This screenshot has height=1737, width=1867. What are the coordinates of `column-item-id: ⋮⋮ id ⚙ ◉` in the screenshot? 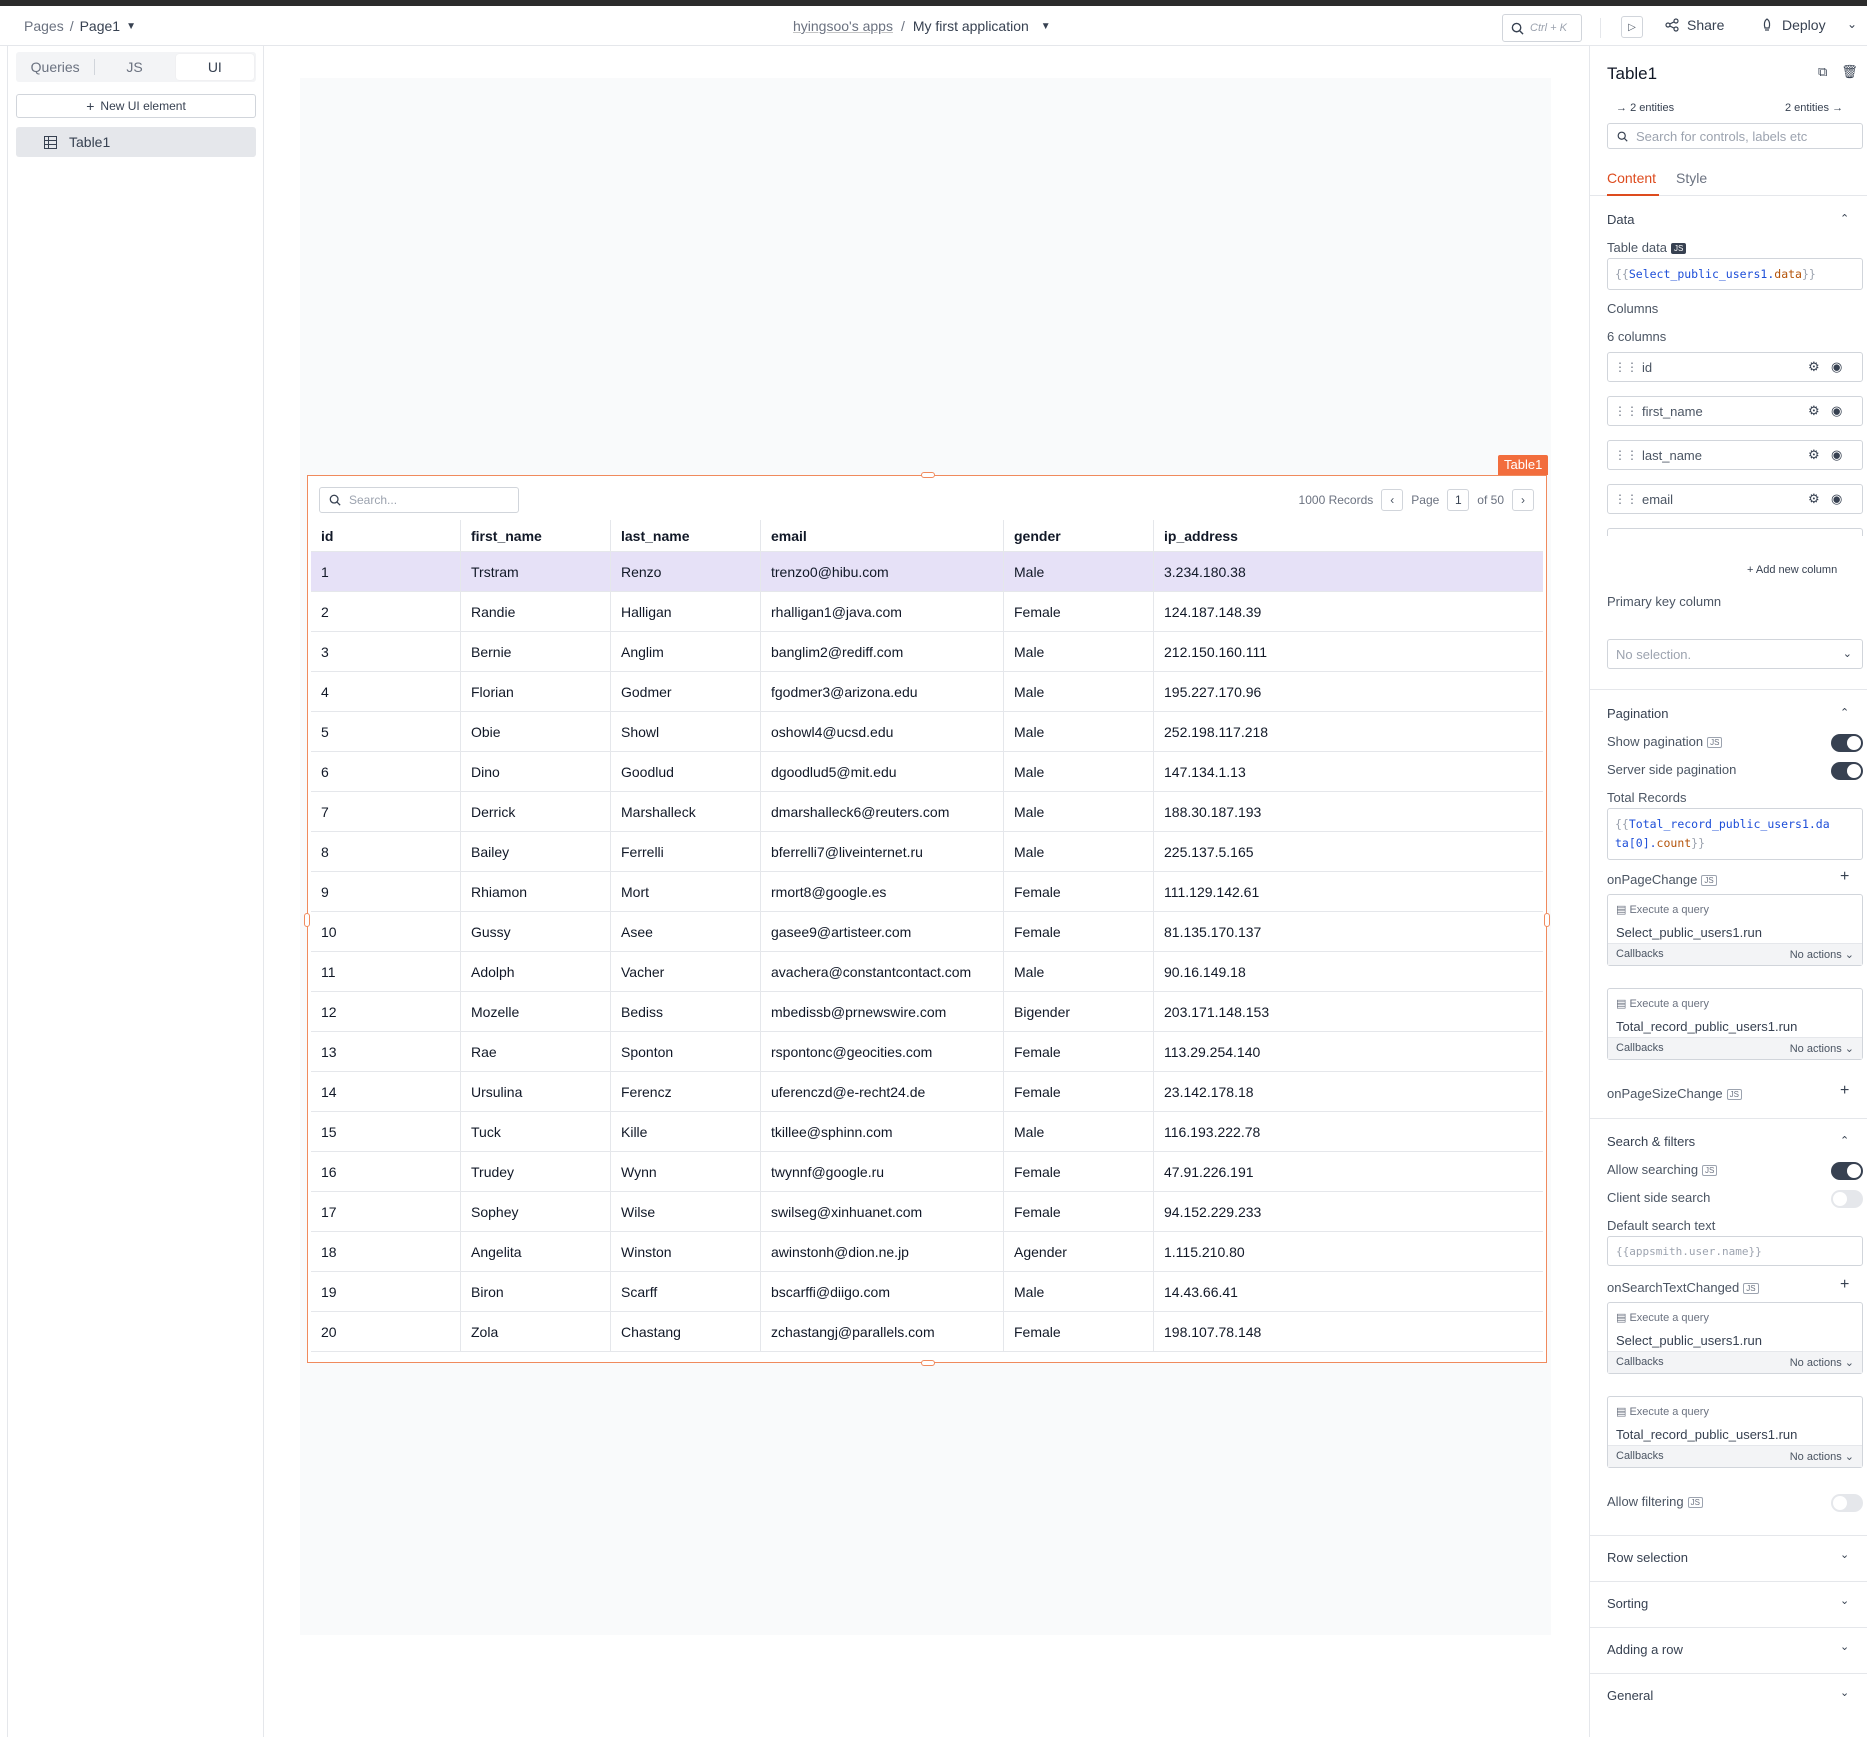 It's located at (1735, 367).